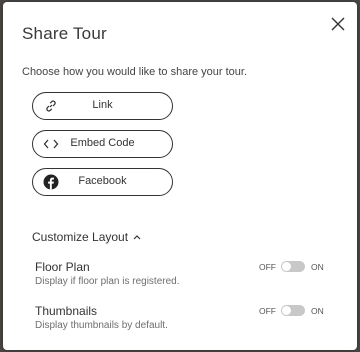 Image resolution: width=360 pixels, height=352 pixels. I want to click on embed-code-button: Embed Code, so click(102, 144).